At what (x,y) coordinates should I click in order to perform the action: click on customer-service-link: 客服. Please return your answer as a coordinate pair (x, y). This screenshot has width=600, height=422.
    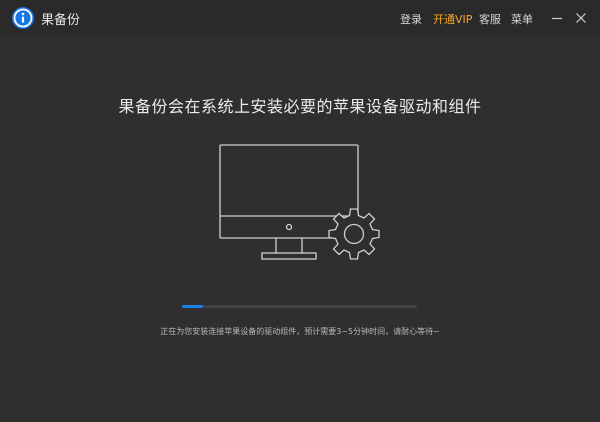
    Looking at the image, I should click on (490, 19).